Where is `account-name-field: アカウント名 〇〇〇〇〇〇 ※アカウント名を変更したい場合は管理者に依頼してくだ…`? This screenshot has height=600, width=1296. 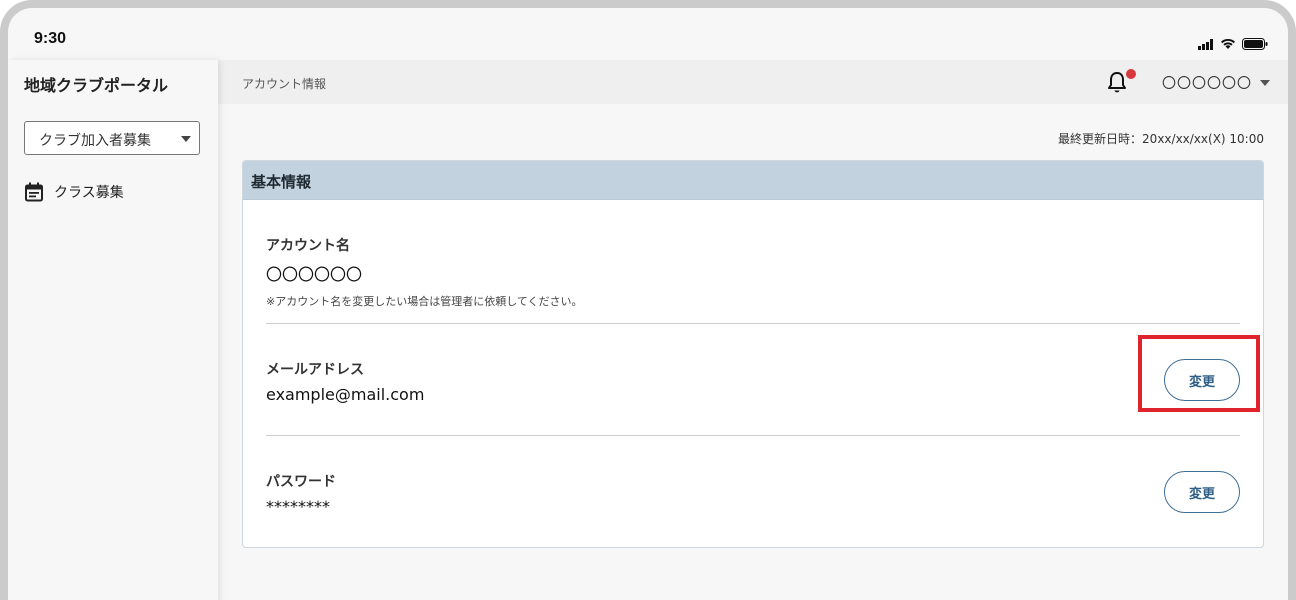 account-name-field: アカウント名 〇〇〇〇〇〇 ※アカウント名を変更したい場合は管理者に依頼してくだ… is located at coordinates (753, 272).